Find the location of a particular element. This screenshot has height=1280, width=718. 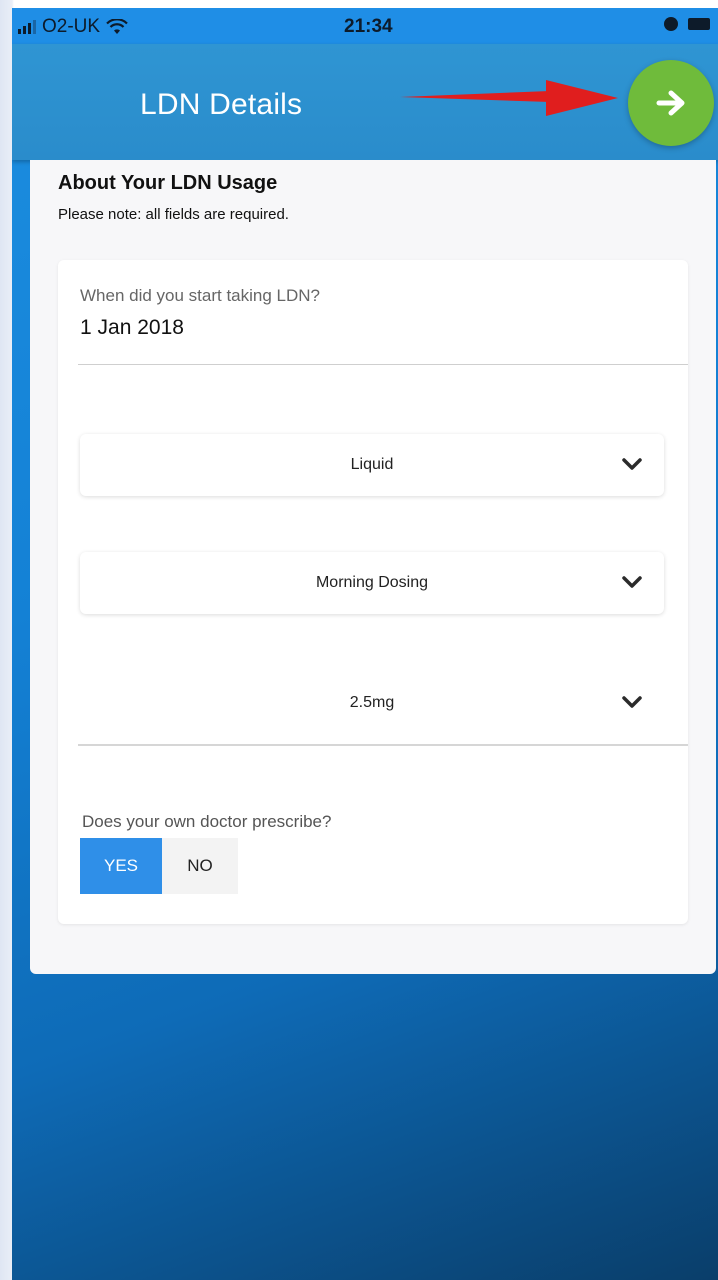

status-left: O2-UK is located at coordinates (73, 27).